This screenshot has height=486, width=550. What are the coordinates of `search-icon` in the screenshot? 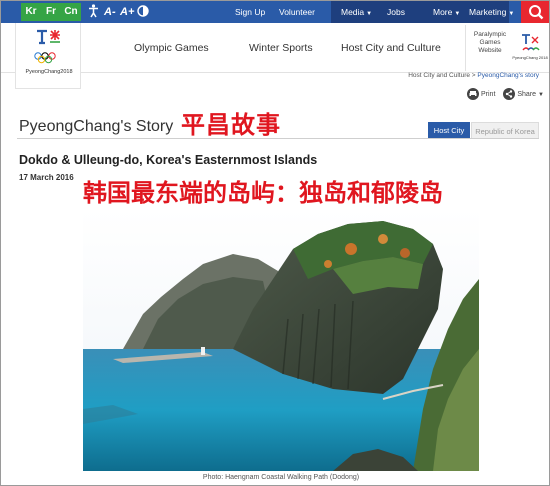 It's located at (536, 12).